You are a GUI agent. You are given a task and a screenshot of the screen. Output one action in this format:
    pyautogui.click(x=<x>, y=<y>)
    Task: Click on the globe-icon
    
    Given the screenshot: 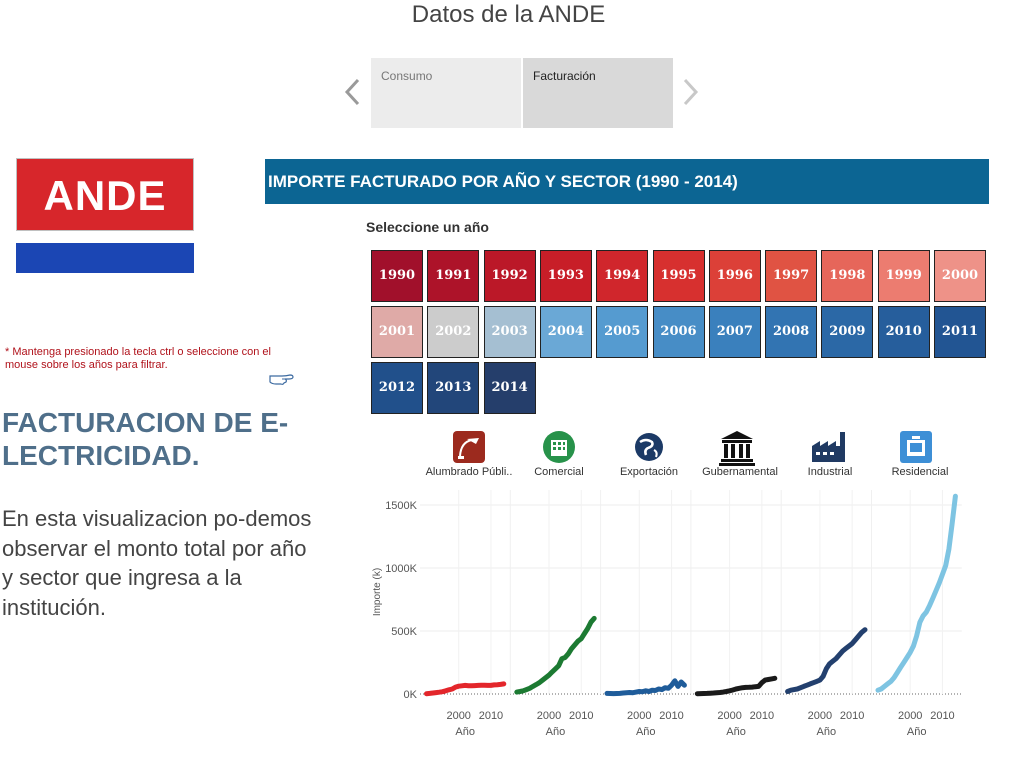 What is the action you would take?
    pyautogui.click(x=649, y=447)
    